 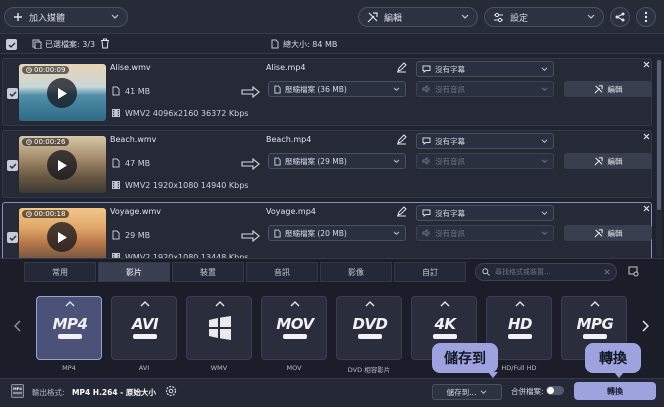 I want to click on convert-label: 轉換, so click(x=615, y=391).